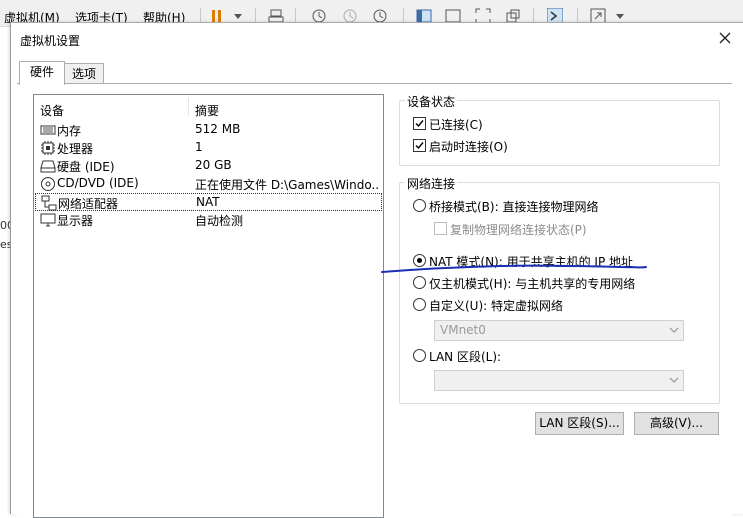 The image size is (743, 518). What do you see at coordinates (218, 129) in the screenshot?
I see `device-summary: 512 MB` at bounding box center [218, 129].